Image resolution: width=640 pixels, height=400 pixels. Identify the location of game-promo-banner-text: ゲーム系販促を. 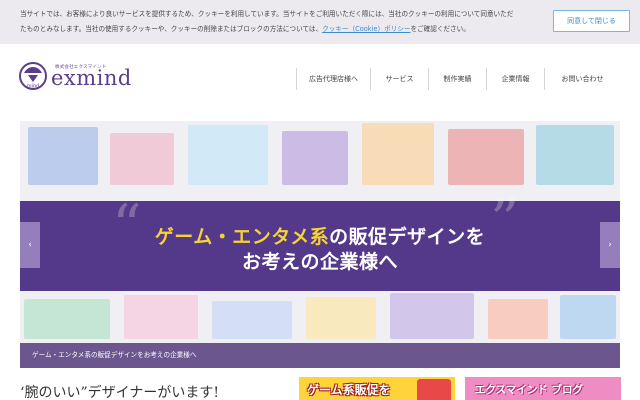
(349, 390).